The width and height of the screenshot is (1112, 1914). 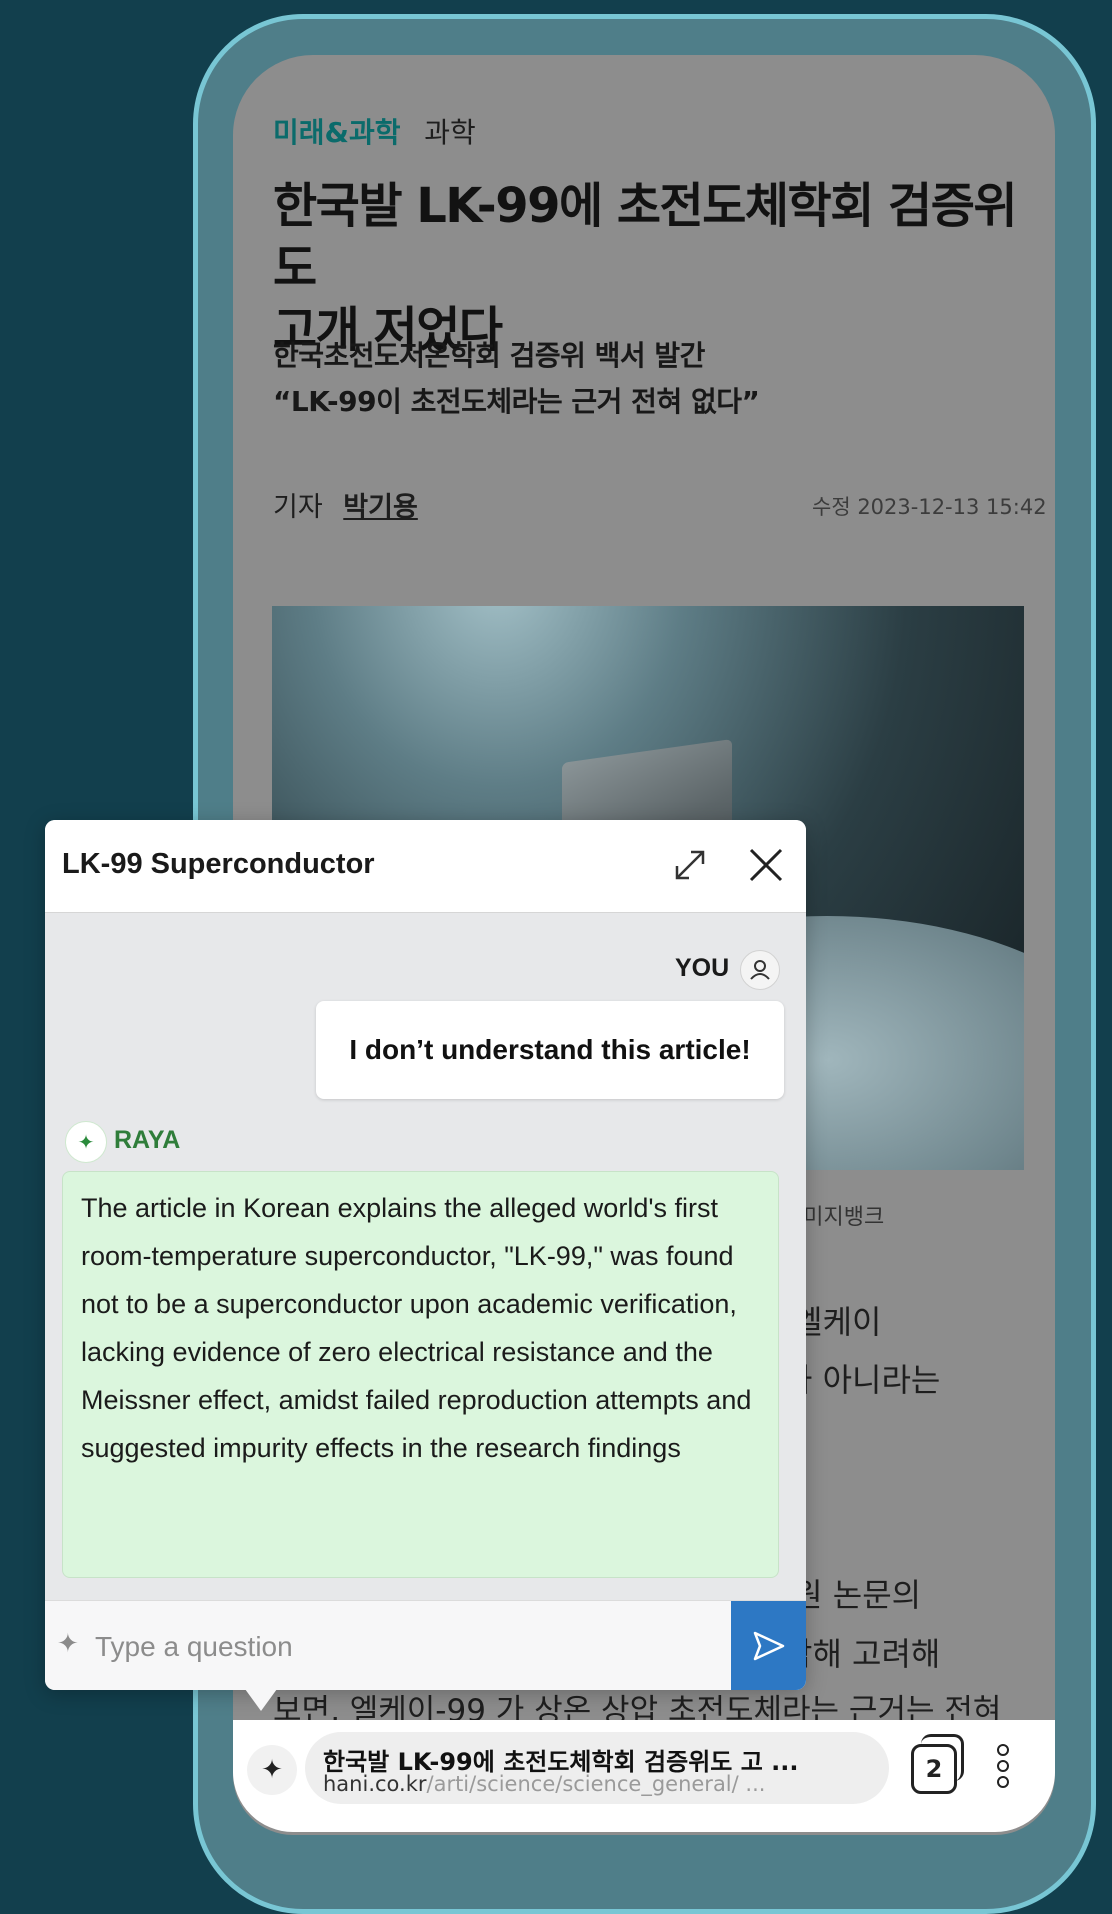 I want to click on section-link: 미래&과학, so click(x=336, y=132).